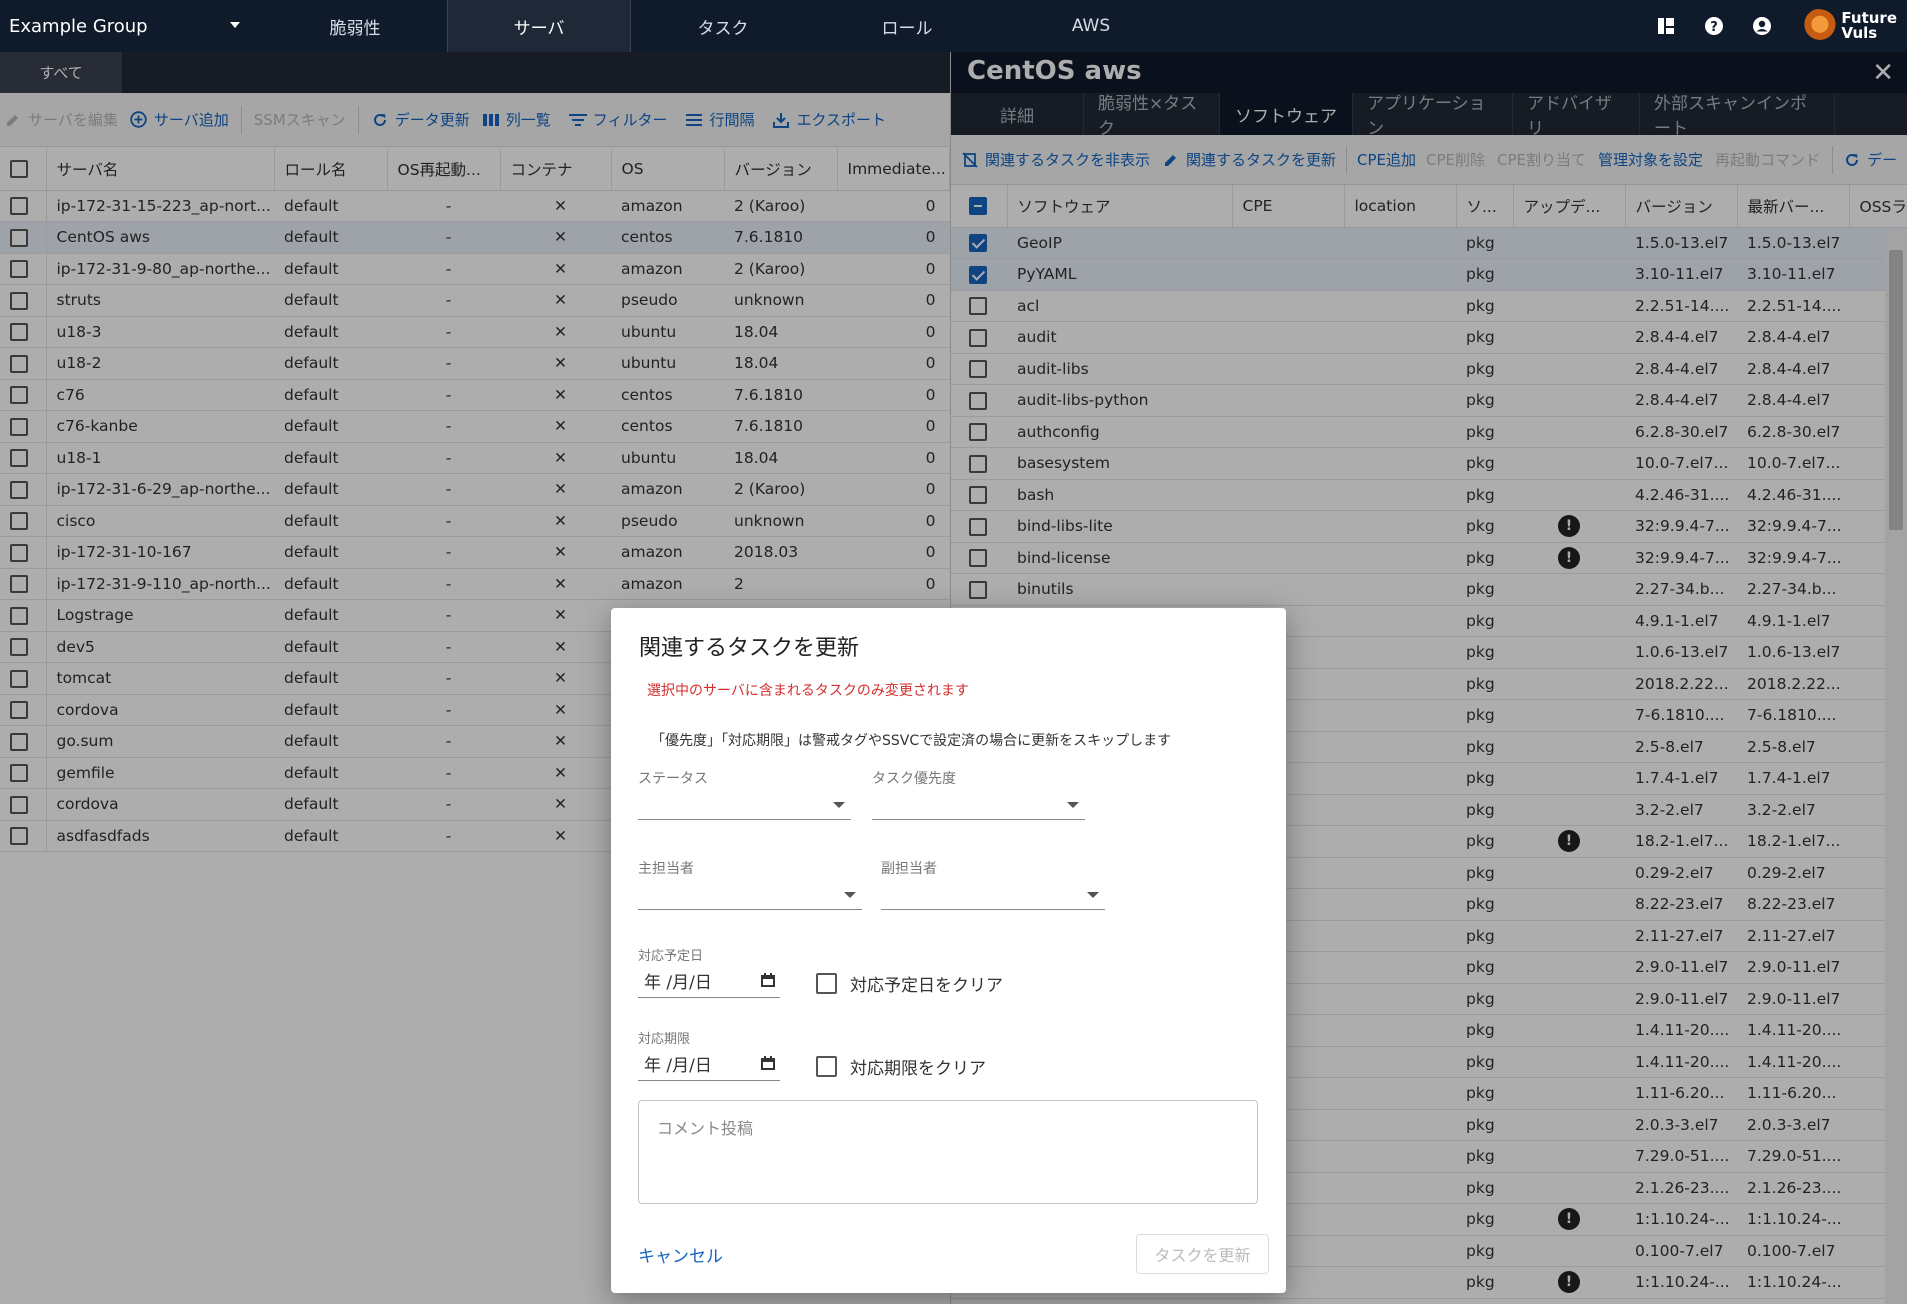 This screenshot has height=1304, width=1907. What do you see at coordinates (671, 956) in the screenshot?
I see `plan-date-label: 対応予定日` at bounding box center [671, 956].